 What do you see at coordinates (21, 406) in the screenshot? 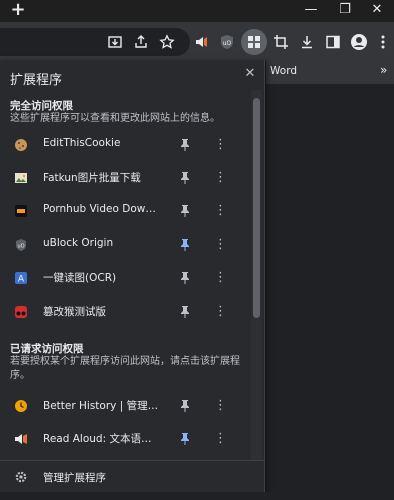
I see `history-clock-icon` at bounding box center [21, 406].